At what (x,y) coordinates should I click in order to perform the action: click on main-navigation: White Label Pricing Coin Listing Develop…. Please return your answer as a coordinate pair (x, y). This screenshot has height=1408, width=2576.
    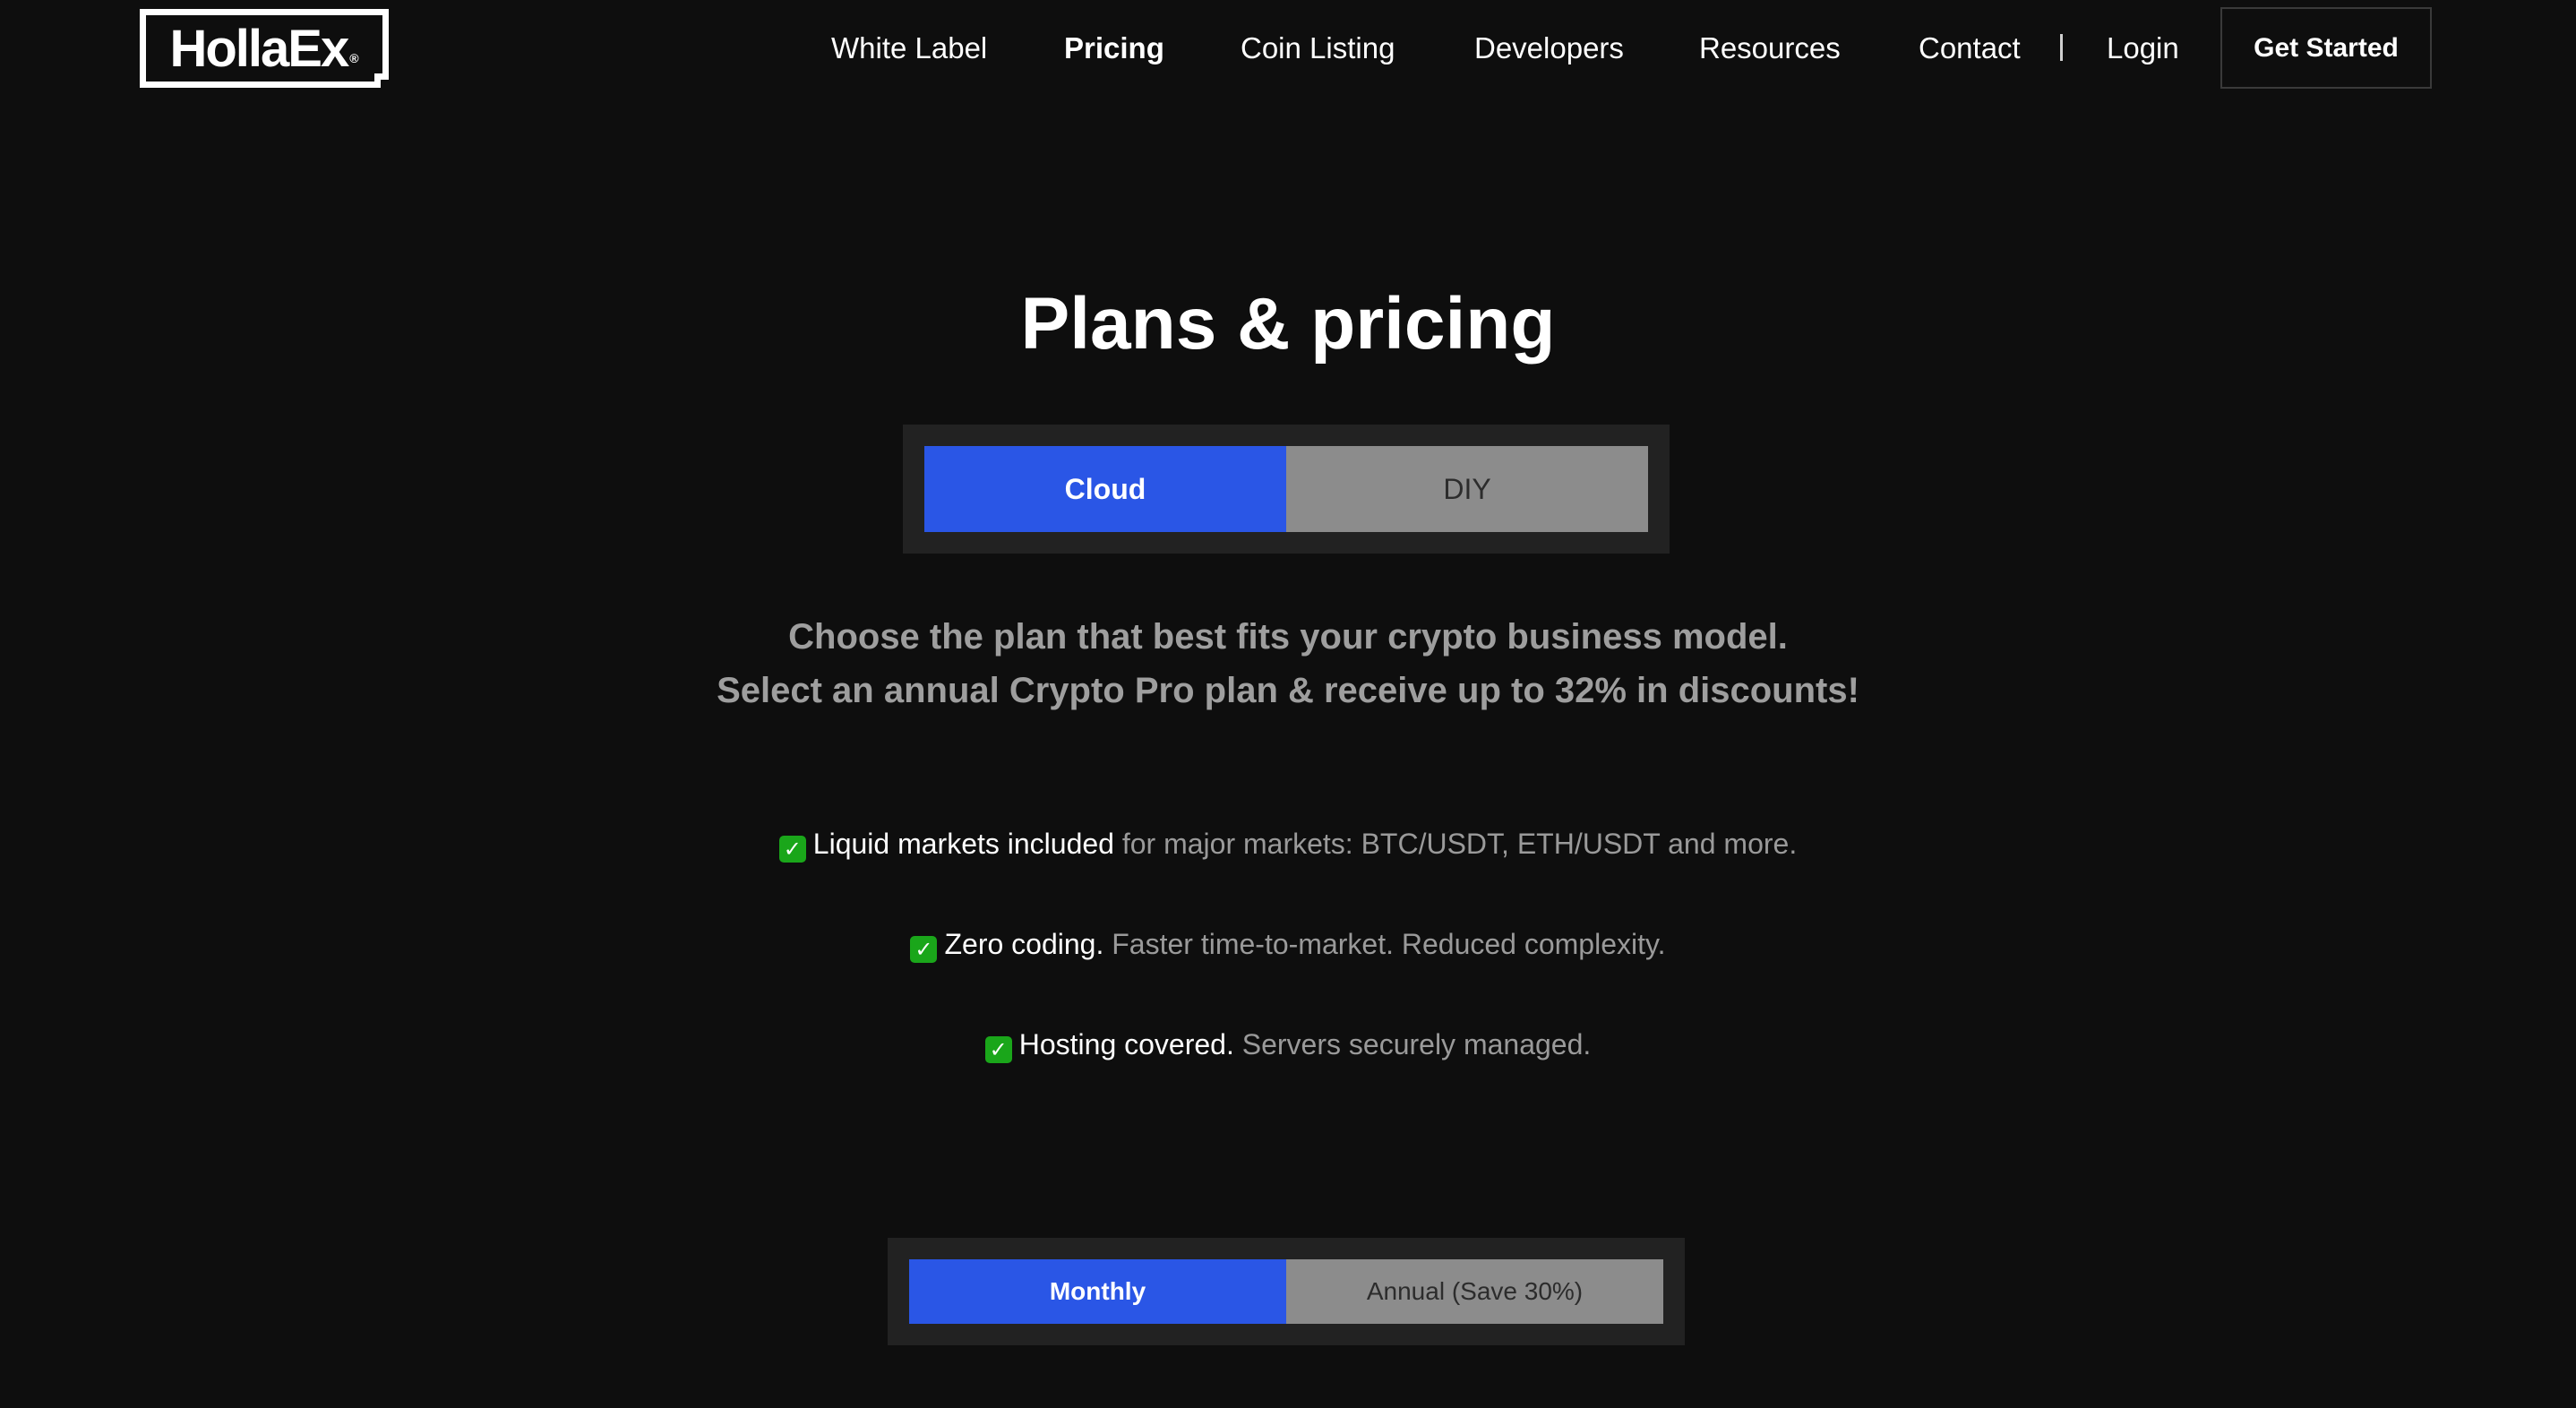
    Looking at the image, I should click on (1288, 49).